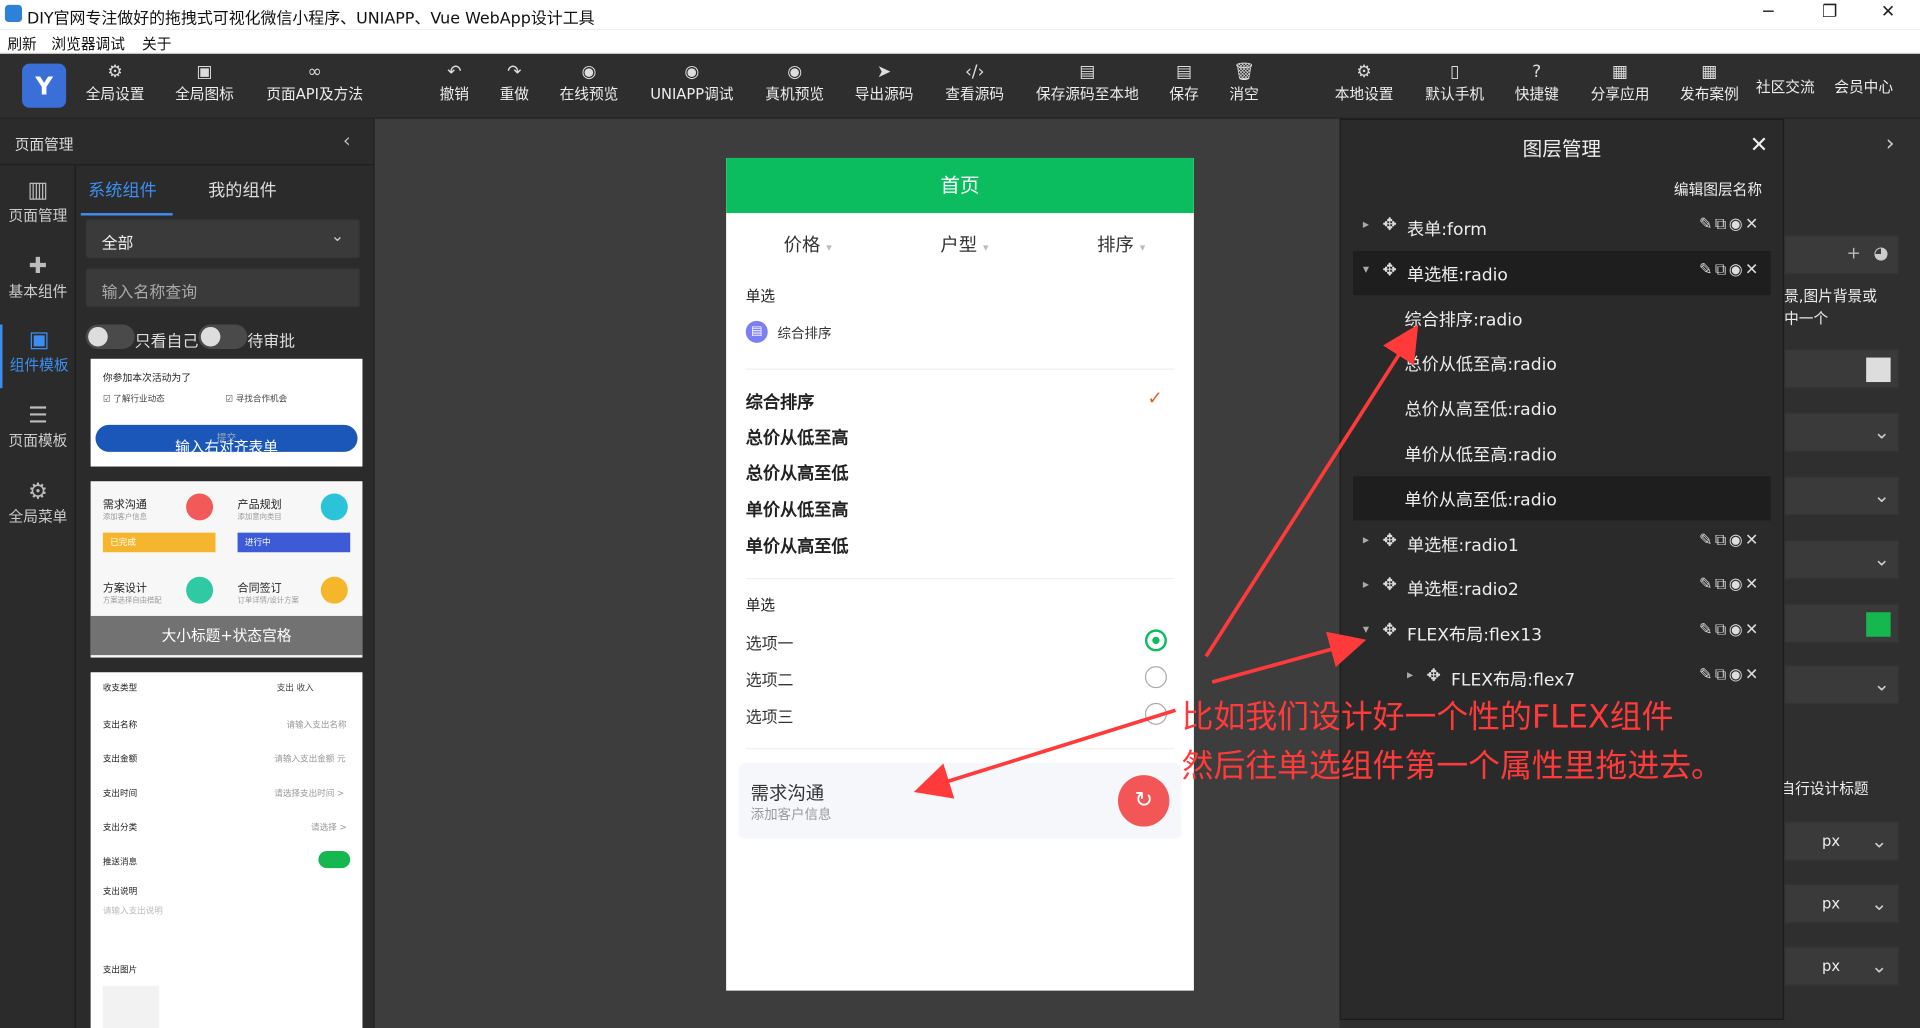  What do you see at coordinates (1166, 561) in the screenshot?
I see `annotation-arrows` at bounding box center [1166, 561].